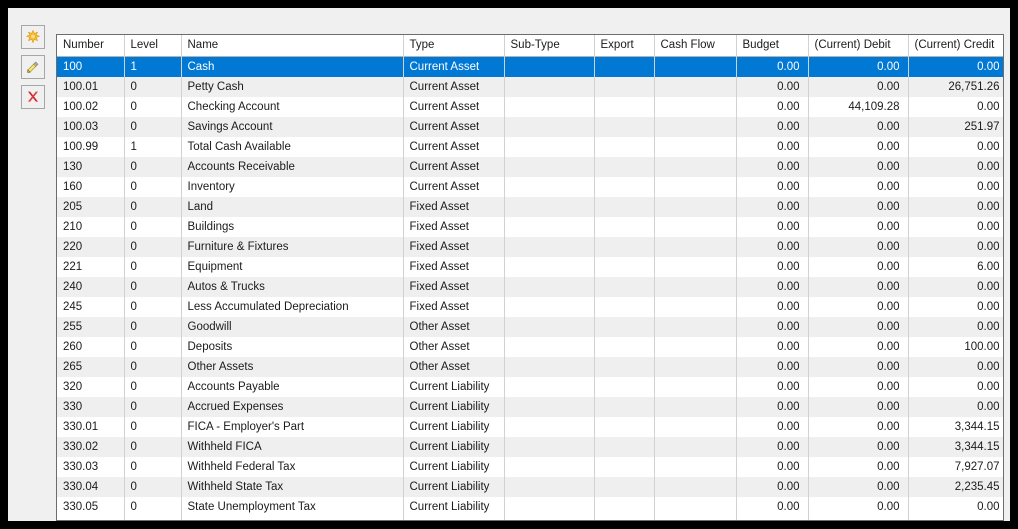 This screenshot has height=529, width=1018. Describe the element at coordinates (454, 46) in the screenshot. I see `column-header-type: Type` at that location.